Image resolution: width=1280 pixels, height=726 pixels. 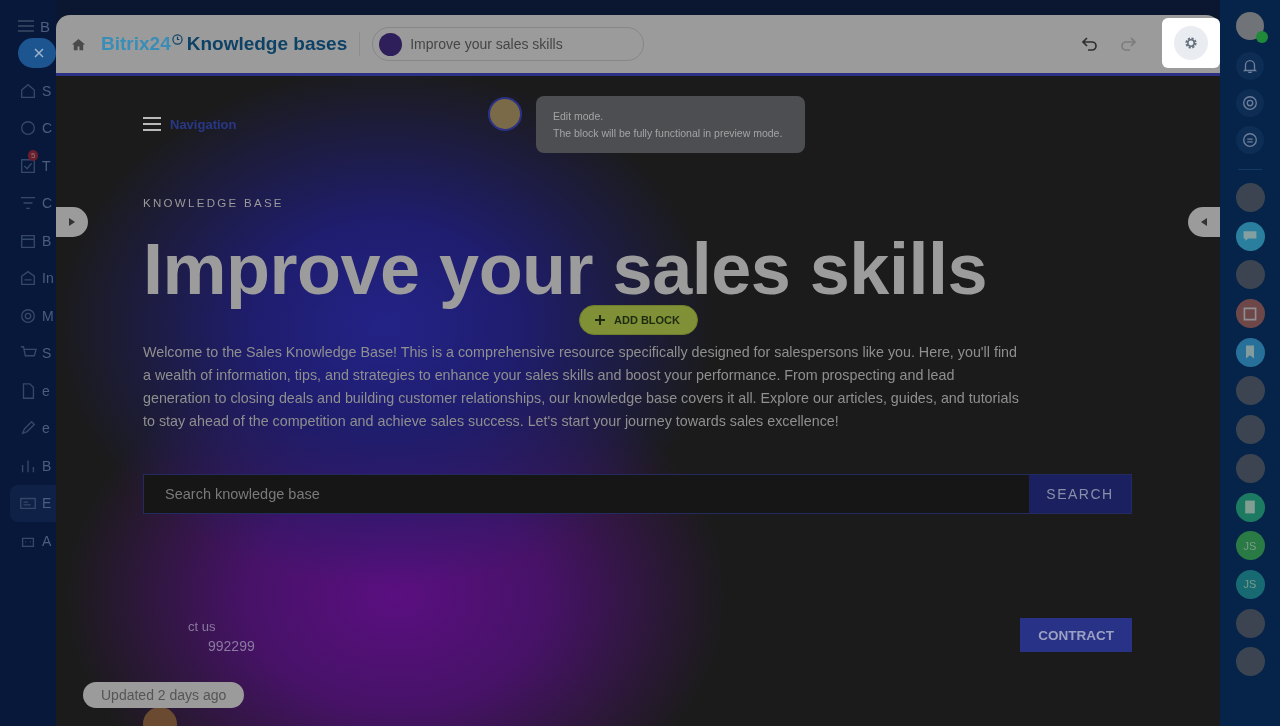 I want to click on bell-icon, so click(x=1250, y=66).